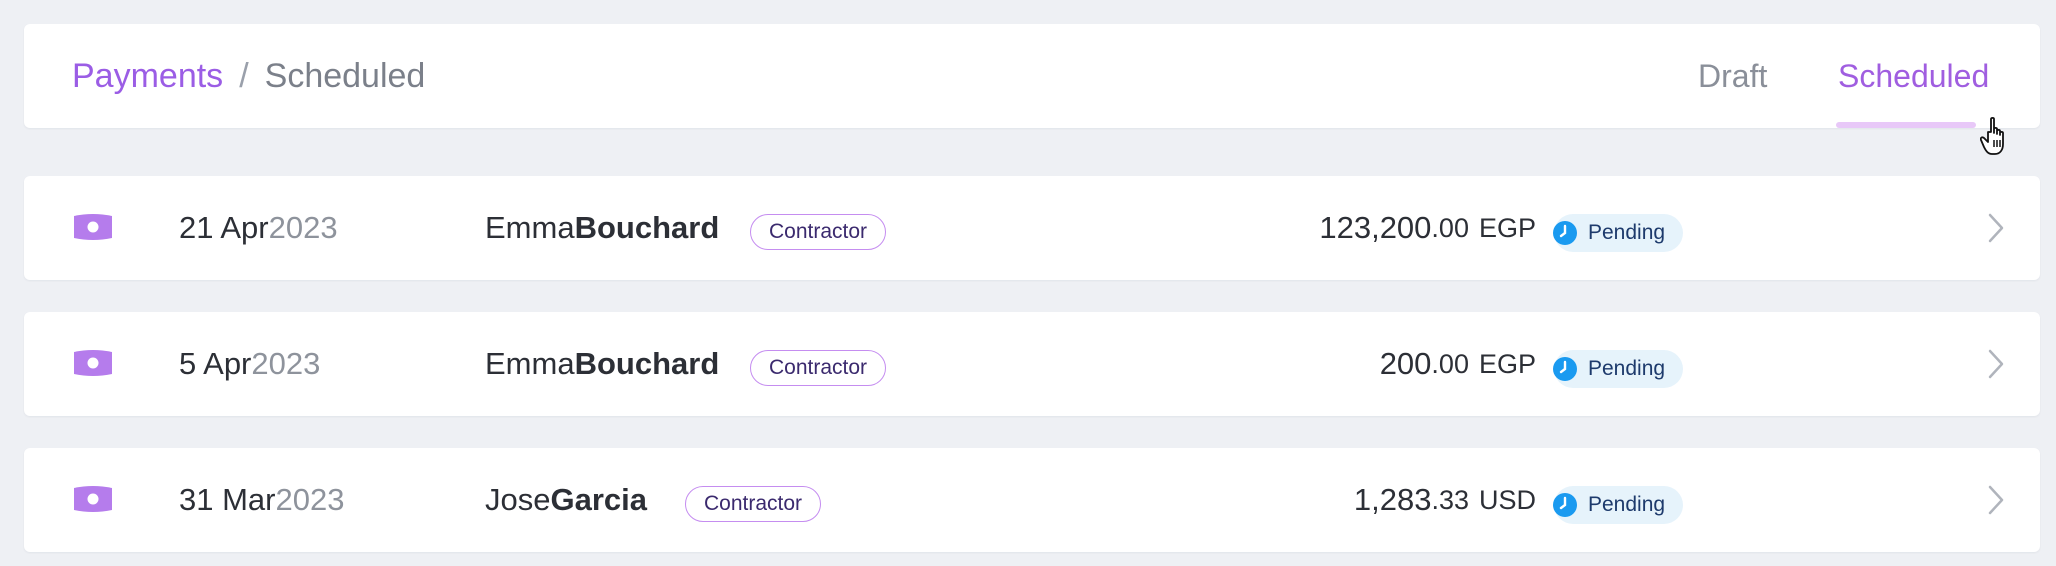 The width and height of the screenshot is (2056, 566). What do you see at coordinates (1375, 227) in the screenshot?
I see `amount-whole: 123,200` at bounding box center [1375, 227].